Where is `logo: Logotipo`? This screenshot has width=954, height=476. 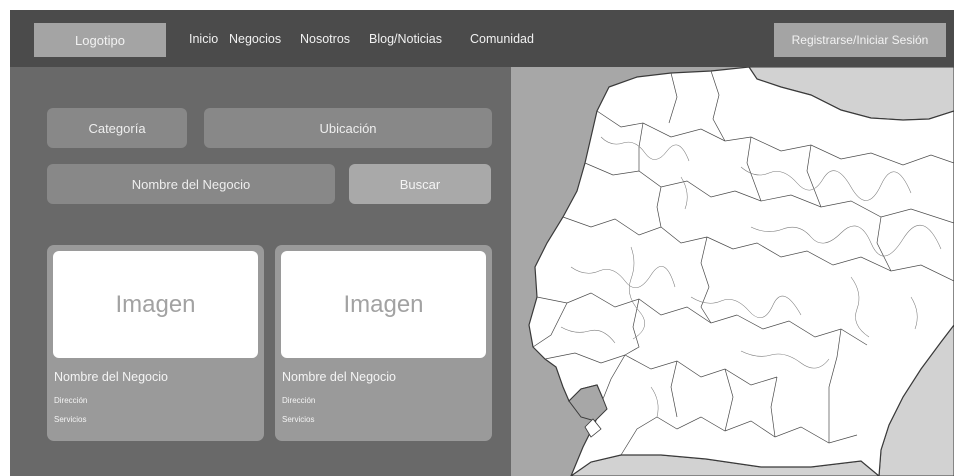
logo: Logotipo is located at coordinates (100, 40).